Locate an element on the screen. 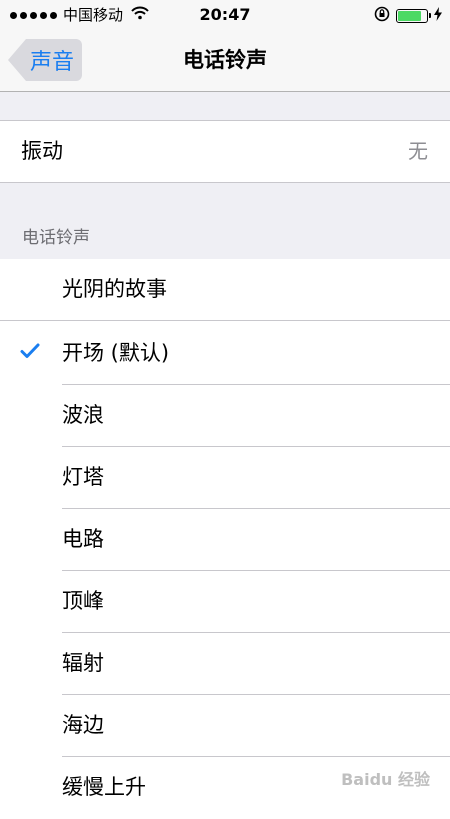 This screenshot has width=450, height=819. vibration-label: 振动 is located at coordinates (42, 151).